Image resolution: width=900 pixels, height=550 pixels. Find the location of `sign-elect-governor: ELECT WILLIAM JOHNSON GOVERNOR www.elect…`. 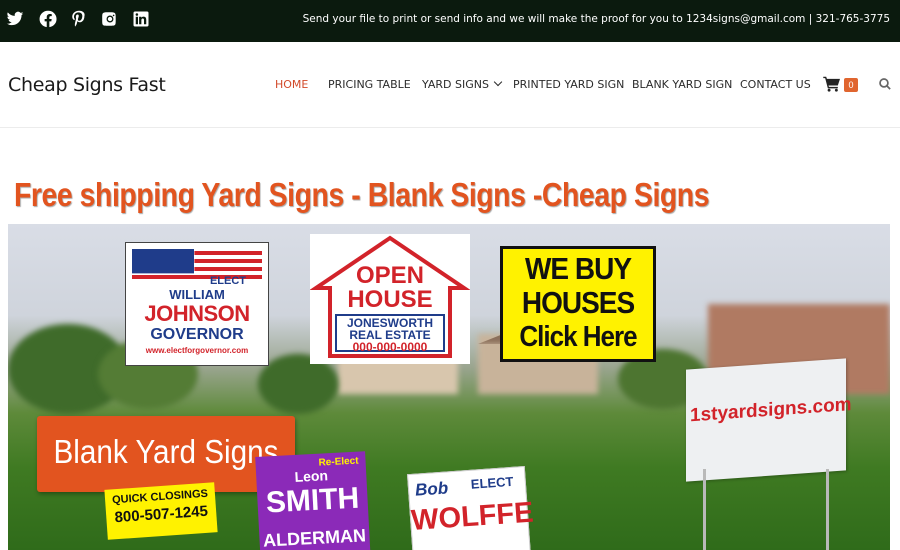

sign-elect-governor: ELECT WILLIAM JOHNSON GOVERNOR www.elect… is located at coordinates (197, 304).